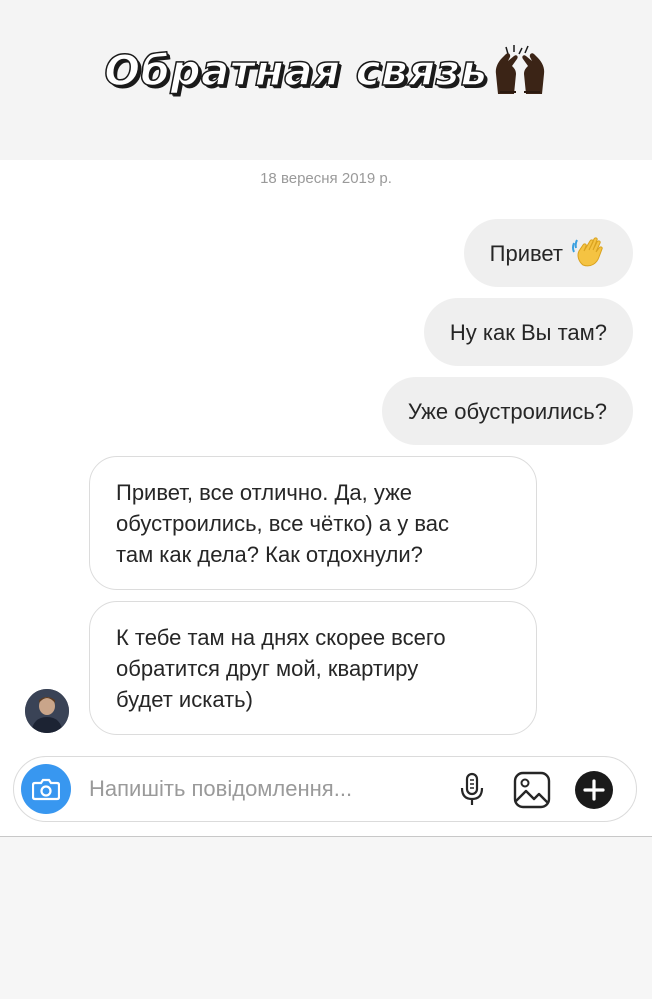  What do you see at coordinates (264, 492) in the screenshot?
I see `message-line: Привет, все отлично. Да, уже` at bounding box center [264, 492].